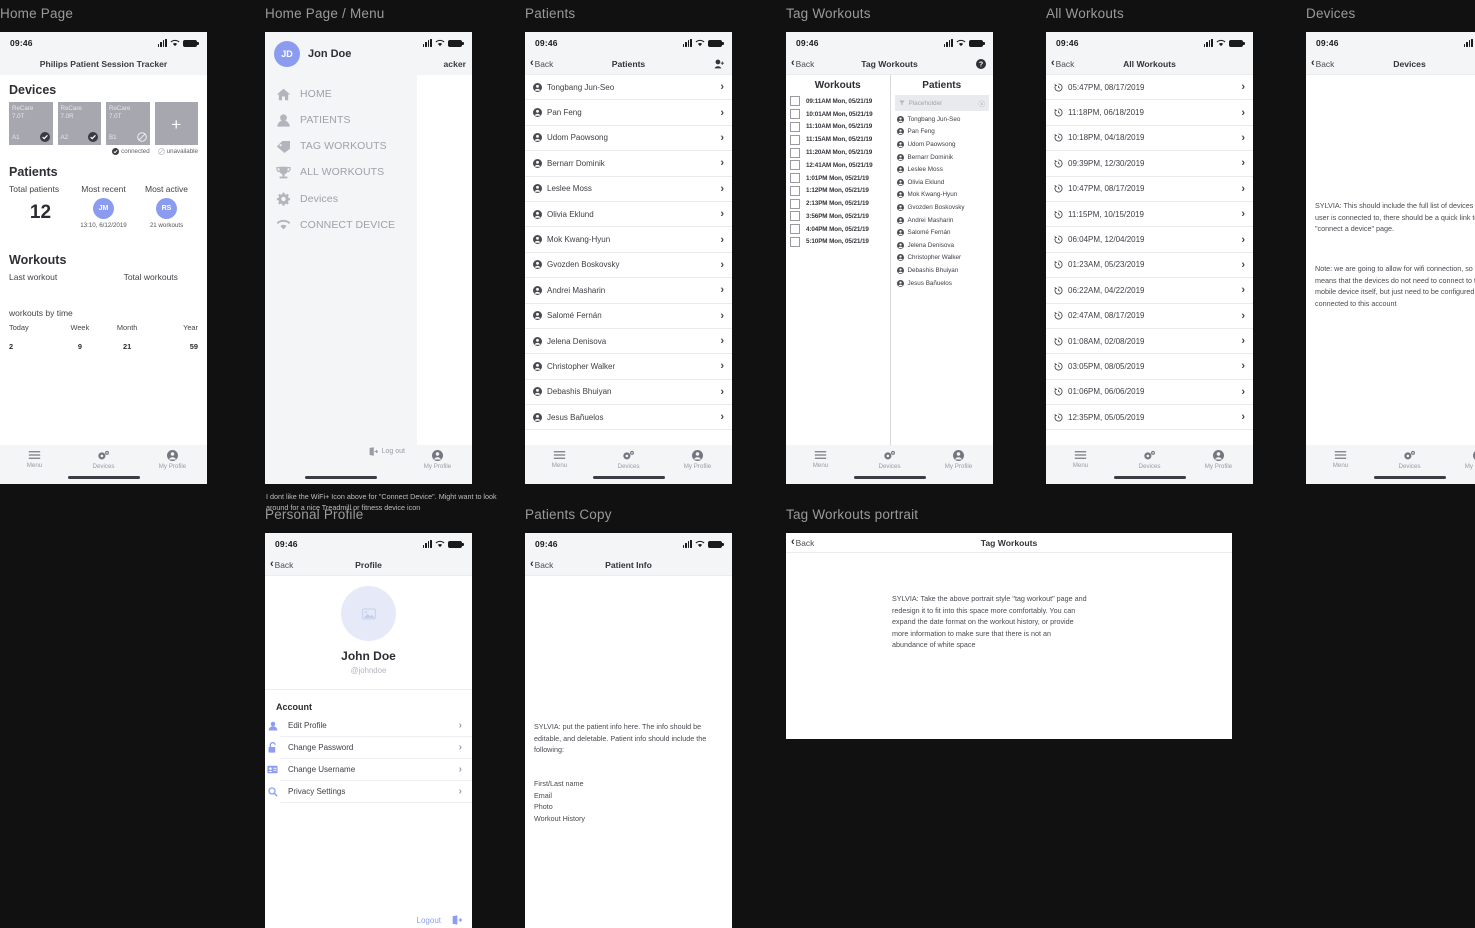 This screenshot has height=928, width=1475. Describe the element at coordinates (838, 165) in the screenshot. I see `workout-checkbox-row: 12:41AM Mon, 05/21/19` at that location.